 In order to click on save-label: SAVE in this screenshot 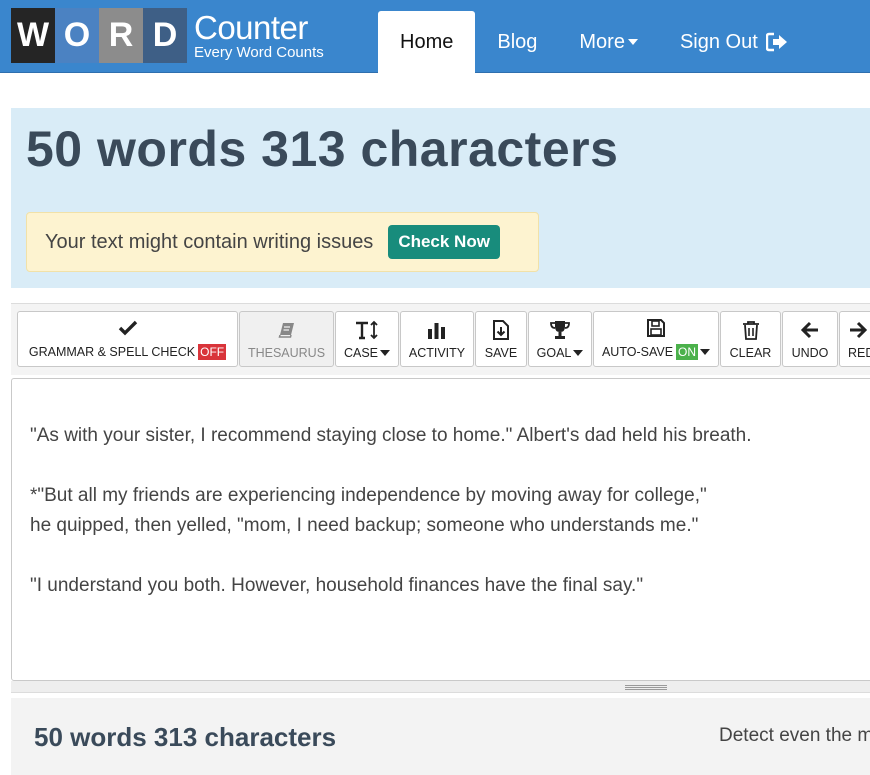, I will do `click(501, 353)`.